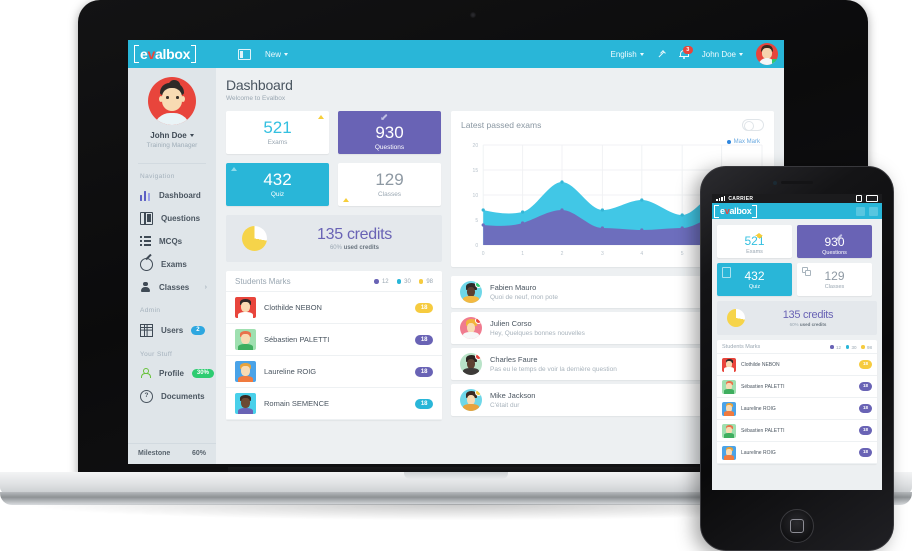 Image resolution: width=912 pixels, height=551 pixels. Describe the element at coordinates (334, 238) in the screenshot. I see `credits-card: 135 credits 60% used credits` at that location.